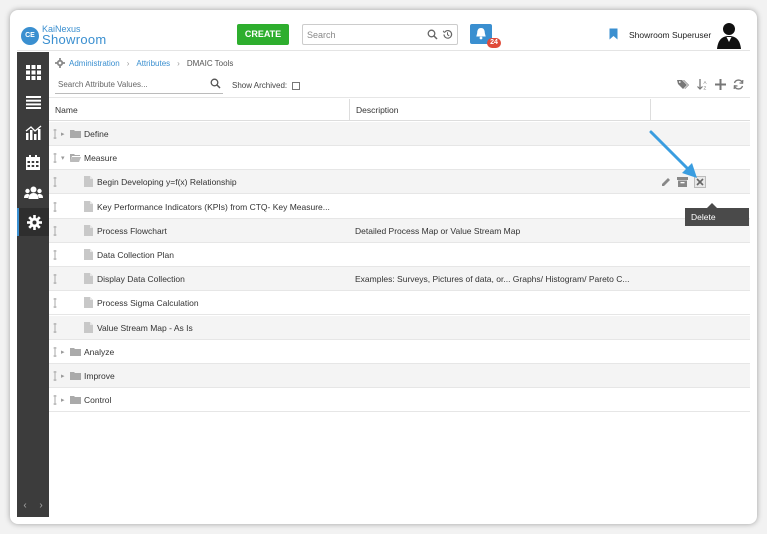 Image resolution: width=767 pixels, height=534 pixels. I want to click on sidebar-item-dashboard, so click(33, 72).